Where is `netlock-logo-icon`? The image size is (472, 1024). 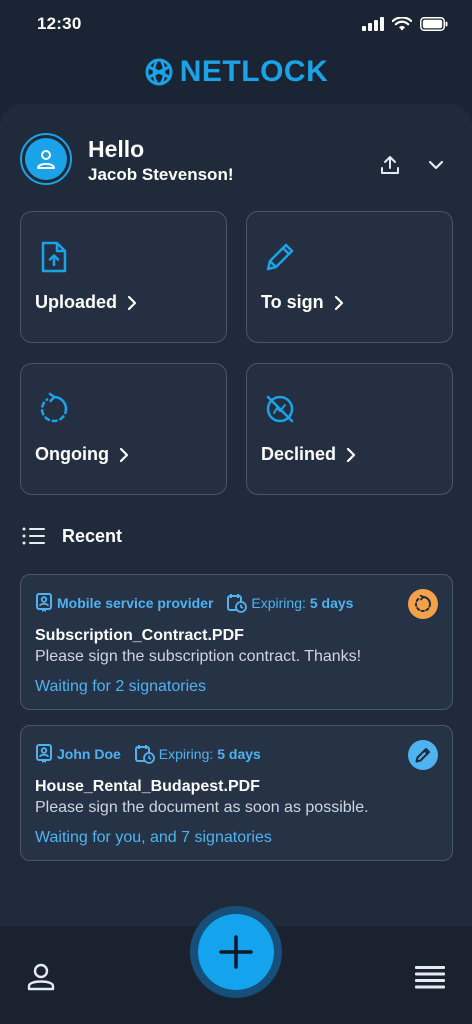 netlock-logo-icon is located at coordinates (159, 72).